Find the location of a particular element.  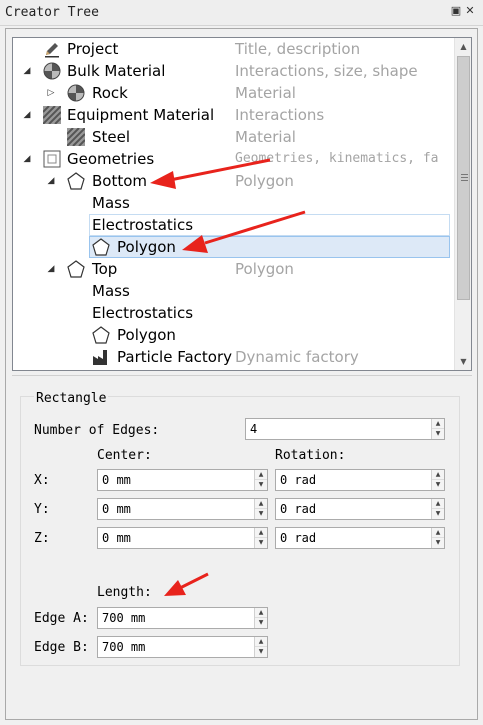

annotation-arrow-length is located at coordinates (186, 584).